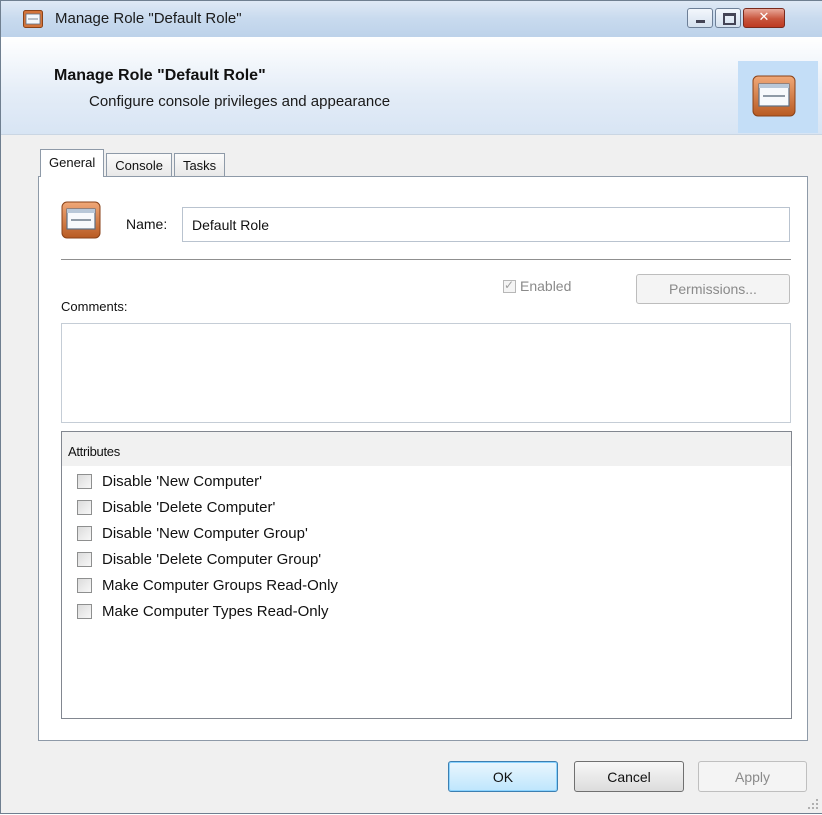 The height and width of the screenshot is (815, 822). I want to click on maximize-button, so click(728, 18).